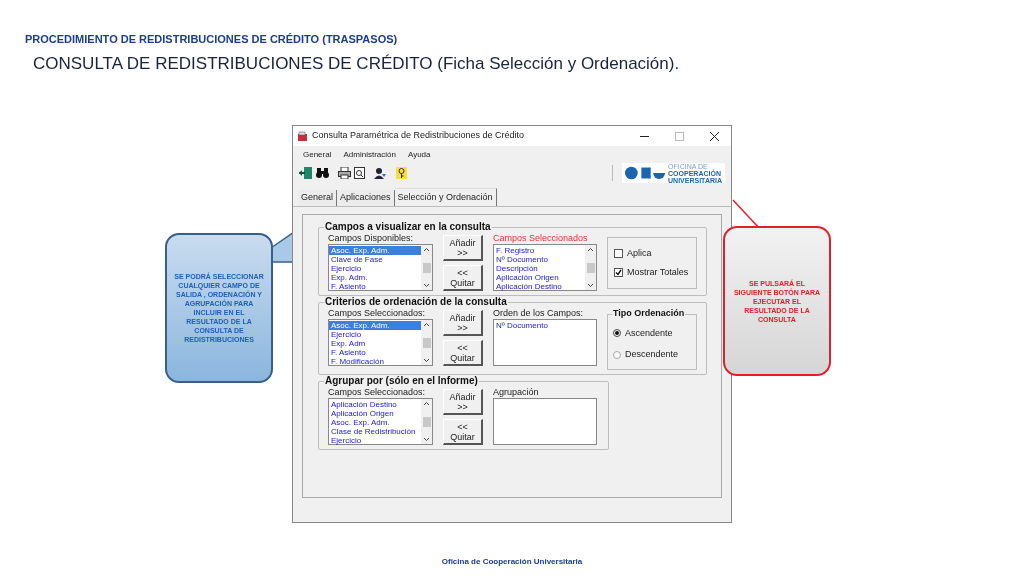  What do you see at coordinates (419, 136) in the screenshot?
I see `window-title: Consulta Paramétrica de Redistribuciones de Crédito` at bounding box center [419, 136].